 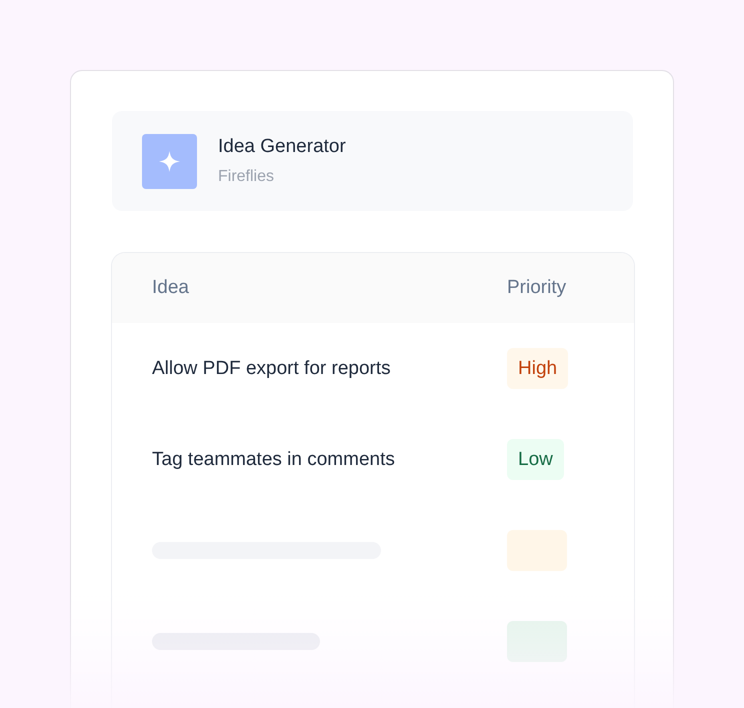 What do you see at coordinates (247, 176) in the screenshot?
I see `app-subtitle: Fireflies` at bounding box center [247, 176].